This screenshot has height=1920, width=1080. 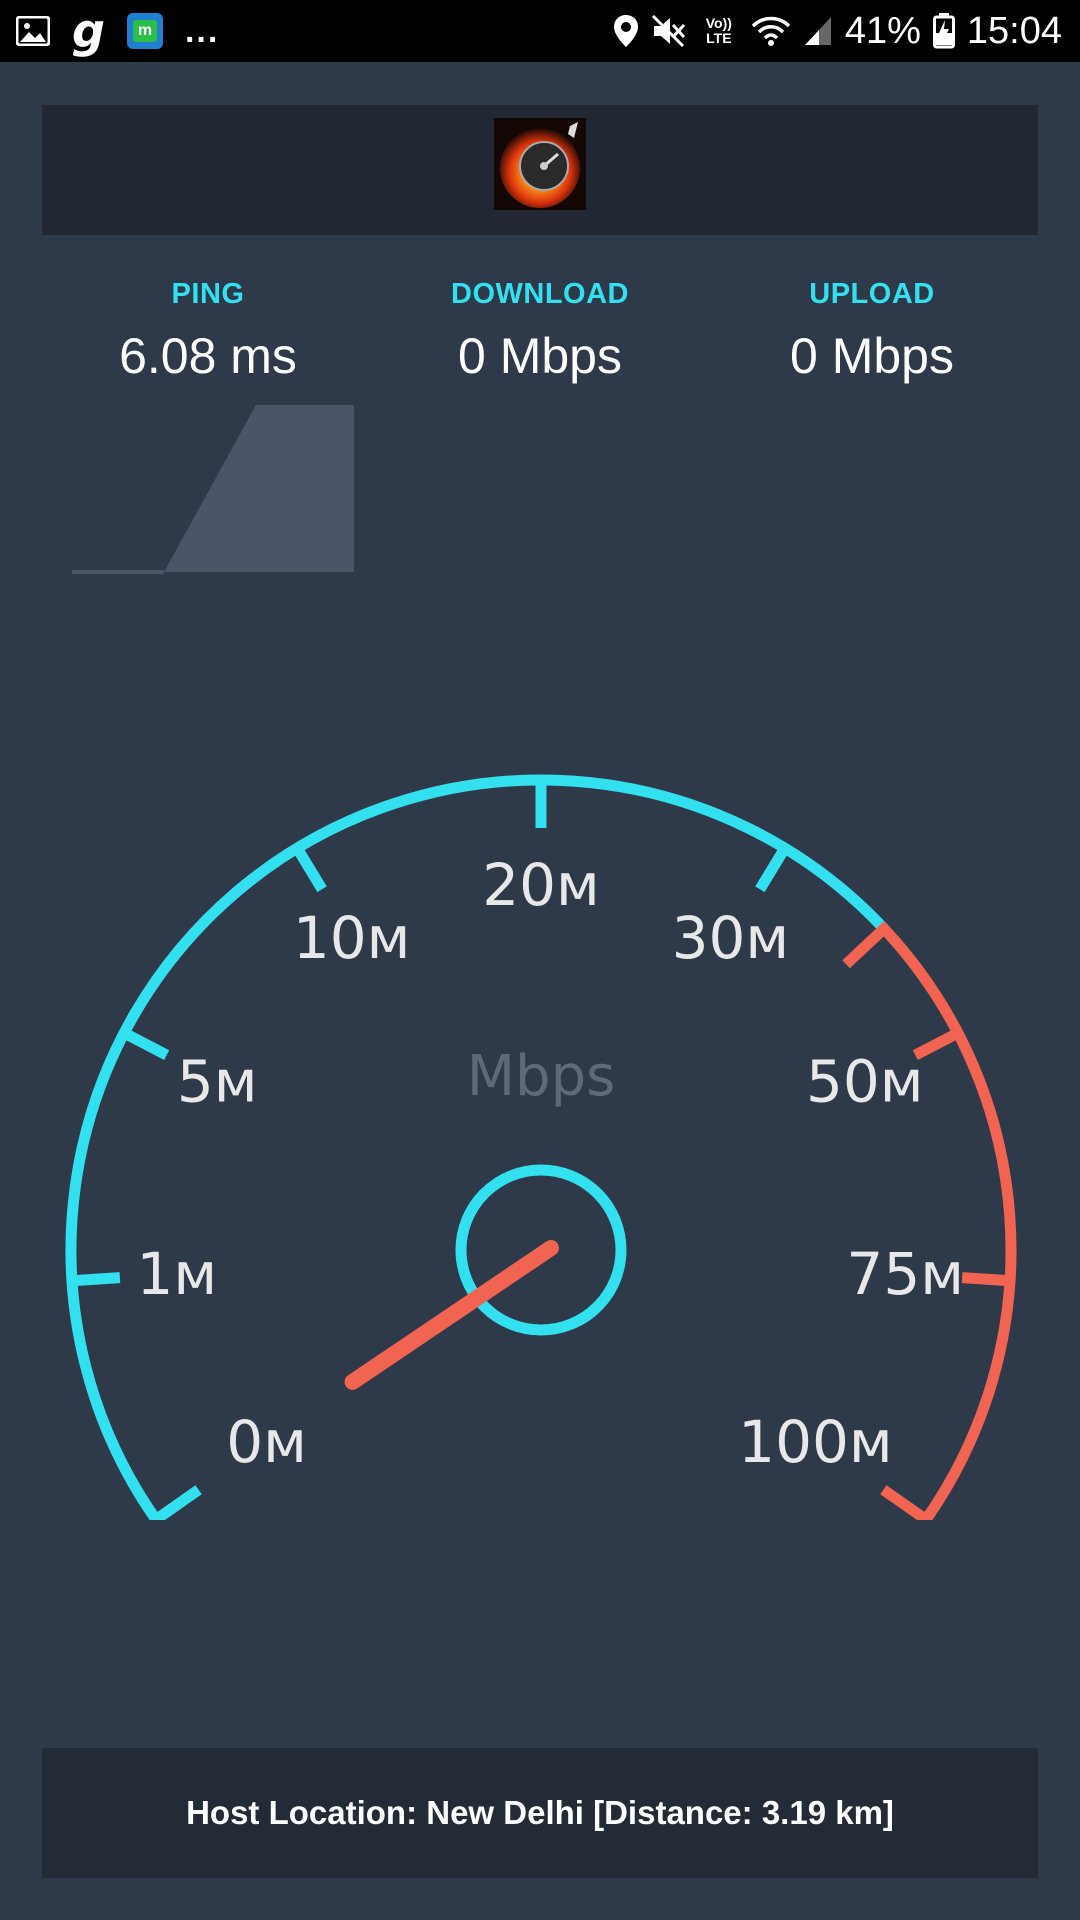 What do you see at coordinates (865, 1081) in the screenshot?
I see `gauge-tick-label: 50м` at bounding box center [865, 1081].